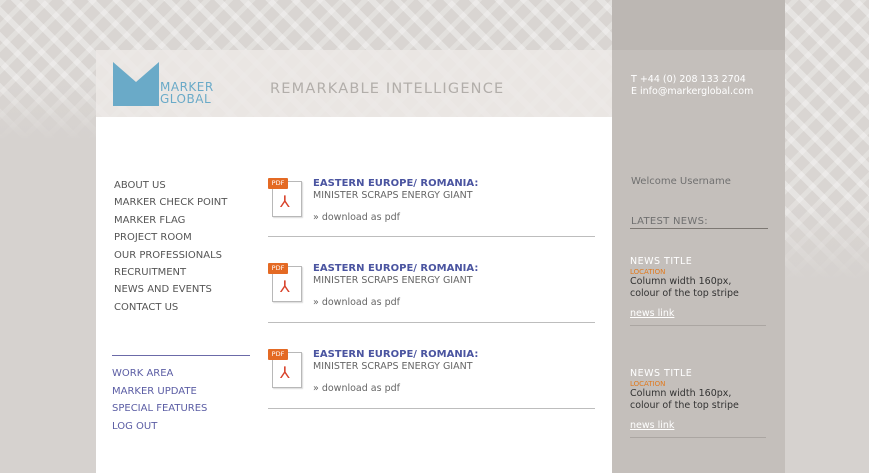  What do you see at coordinates (170, 307) in the screenshot?
I see `nav-item-contact-us: CONTACT US` at bounding box center [170, 307].